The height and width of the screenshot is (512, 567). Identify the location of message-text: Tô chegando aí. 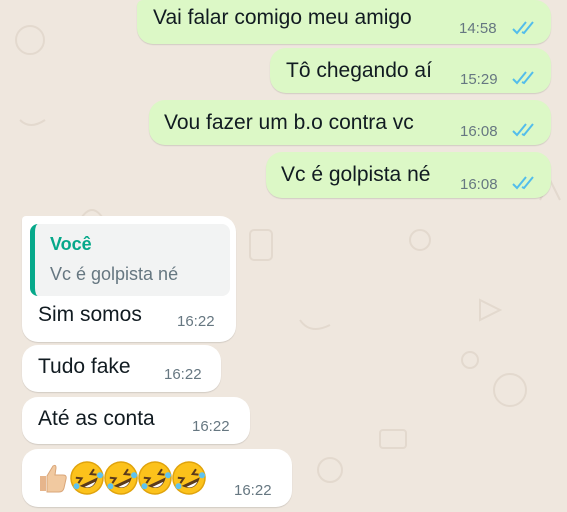
(359, 70).